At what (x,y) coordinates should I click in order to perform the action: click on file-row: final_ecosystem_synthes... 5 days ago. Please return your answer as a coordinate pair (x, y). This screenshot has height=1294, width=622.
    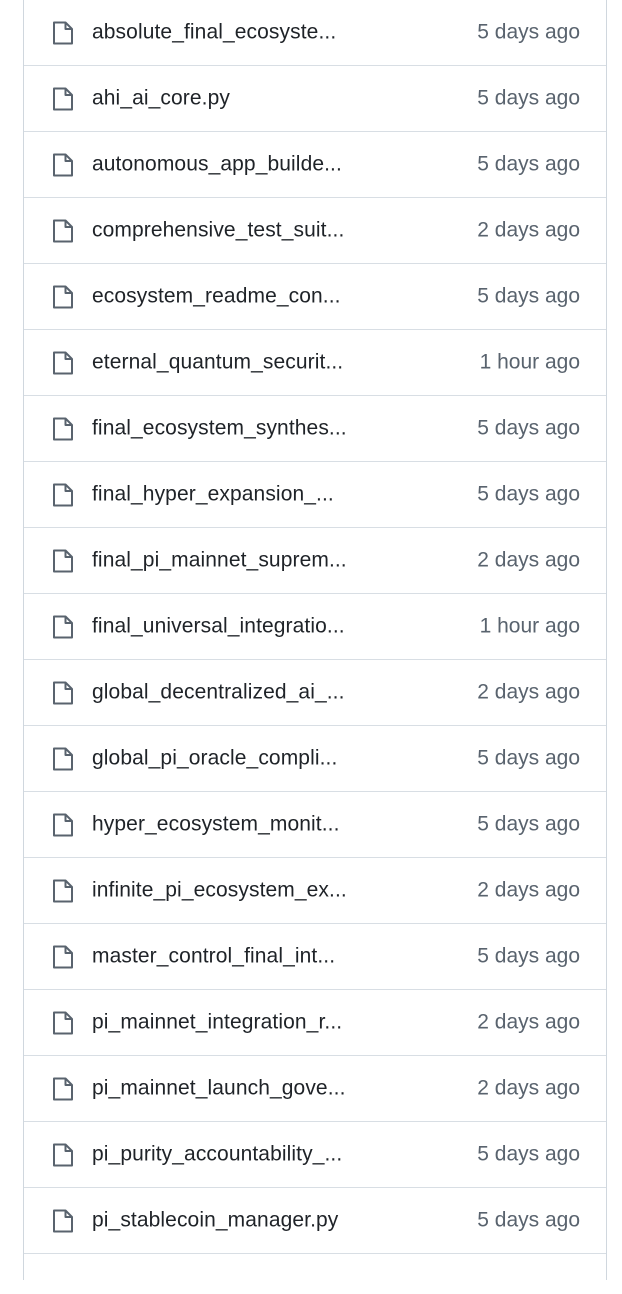
    Looking at the image, I should click on (315, 429).